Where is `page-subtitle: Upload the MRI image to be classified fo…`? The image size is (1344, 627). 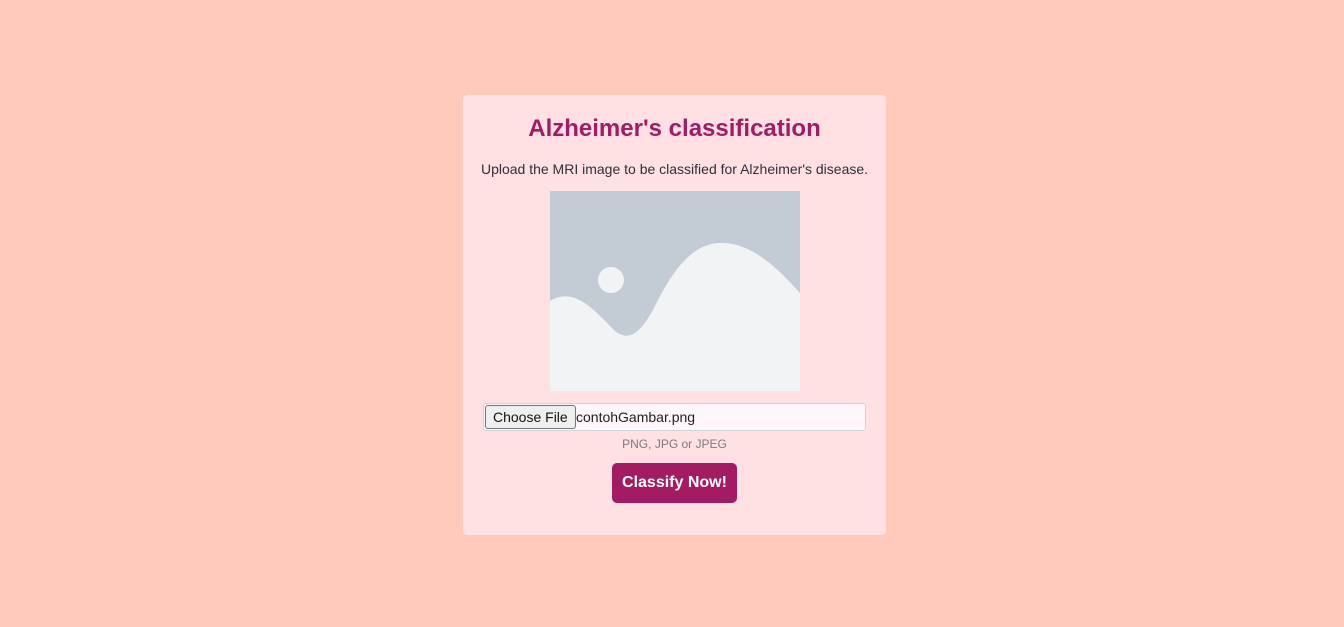
page-subtitle: Upload the MRI image to be classified fo… is located at coordinates (674, 169).